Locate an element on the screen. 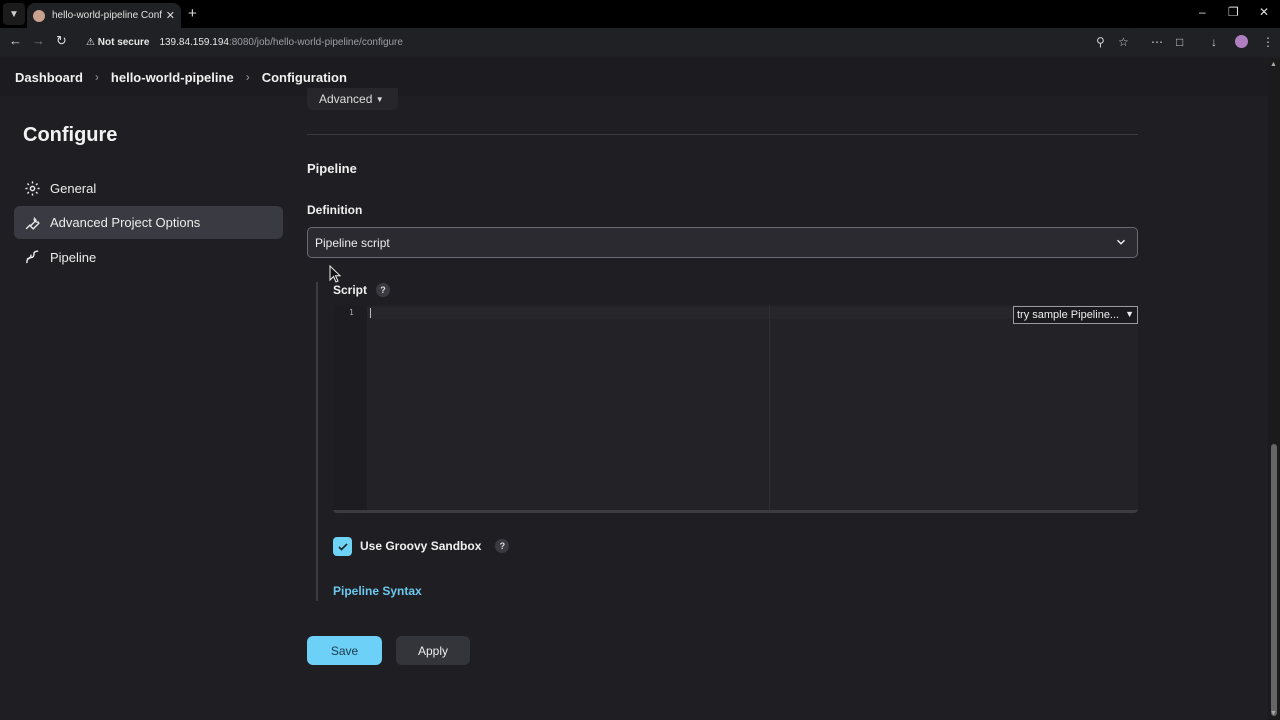  try-sample-pipeline-select: try sample Pipeline... ▼ is located at coordinates (1075, 315).